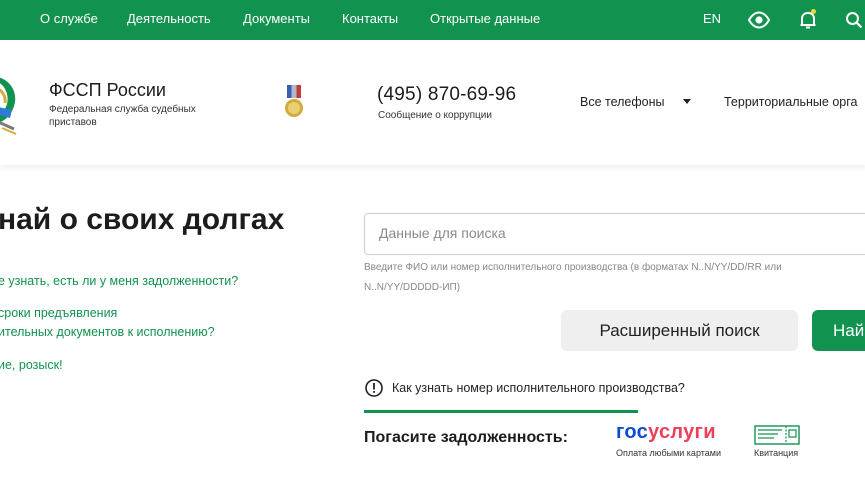  What do you see at coordinates (370, 18) in the screenshot?
I see `nav-link-contacts: Контакты` at bounding box center [370, 18].